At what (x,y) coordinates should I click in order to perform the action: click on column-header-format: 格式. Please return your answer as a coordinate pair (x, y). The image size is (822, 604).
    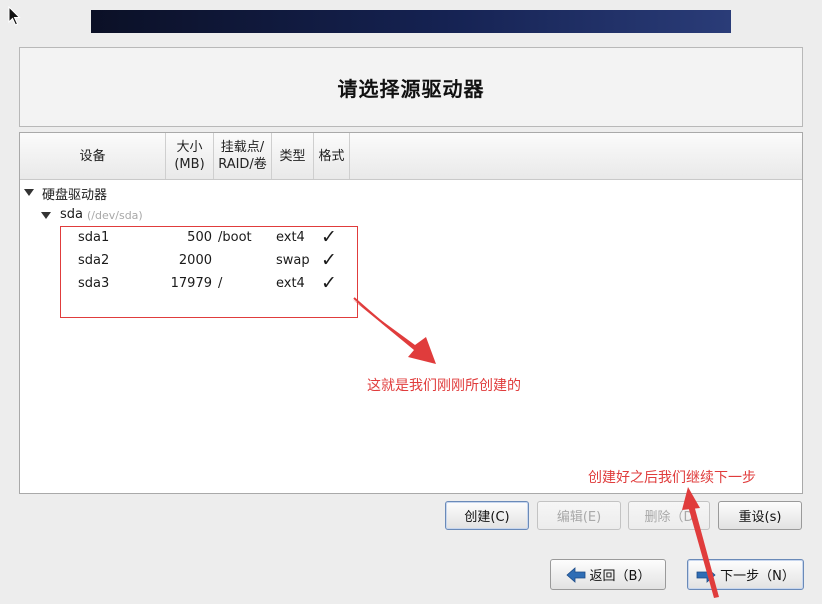
    Looking at the image, I should click on (332, 156).